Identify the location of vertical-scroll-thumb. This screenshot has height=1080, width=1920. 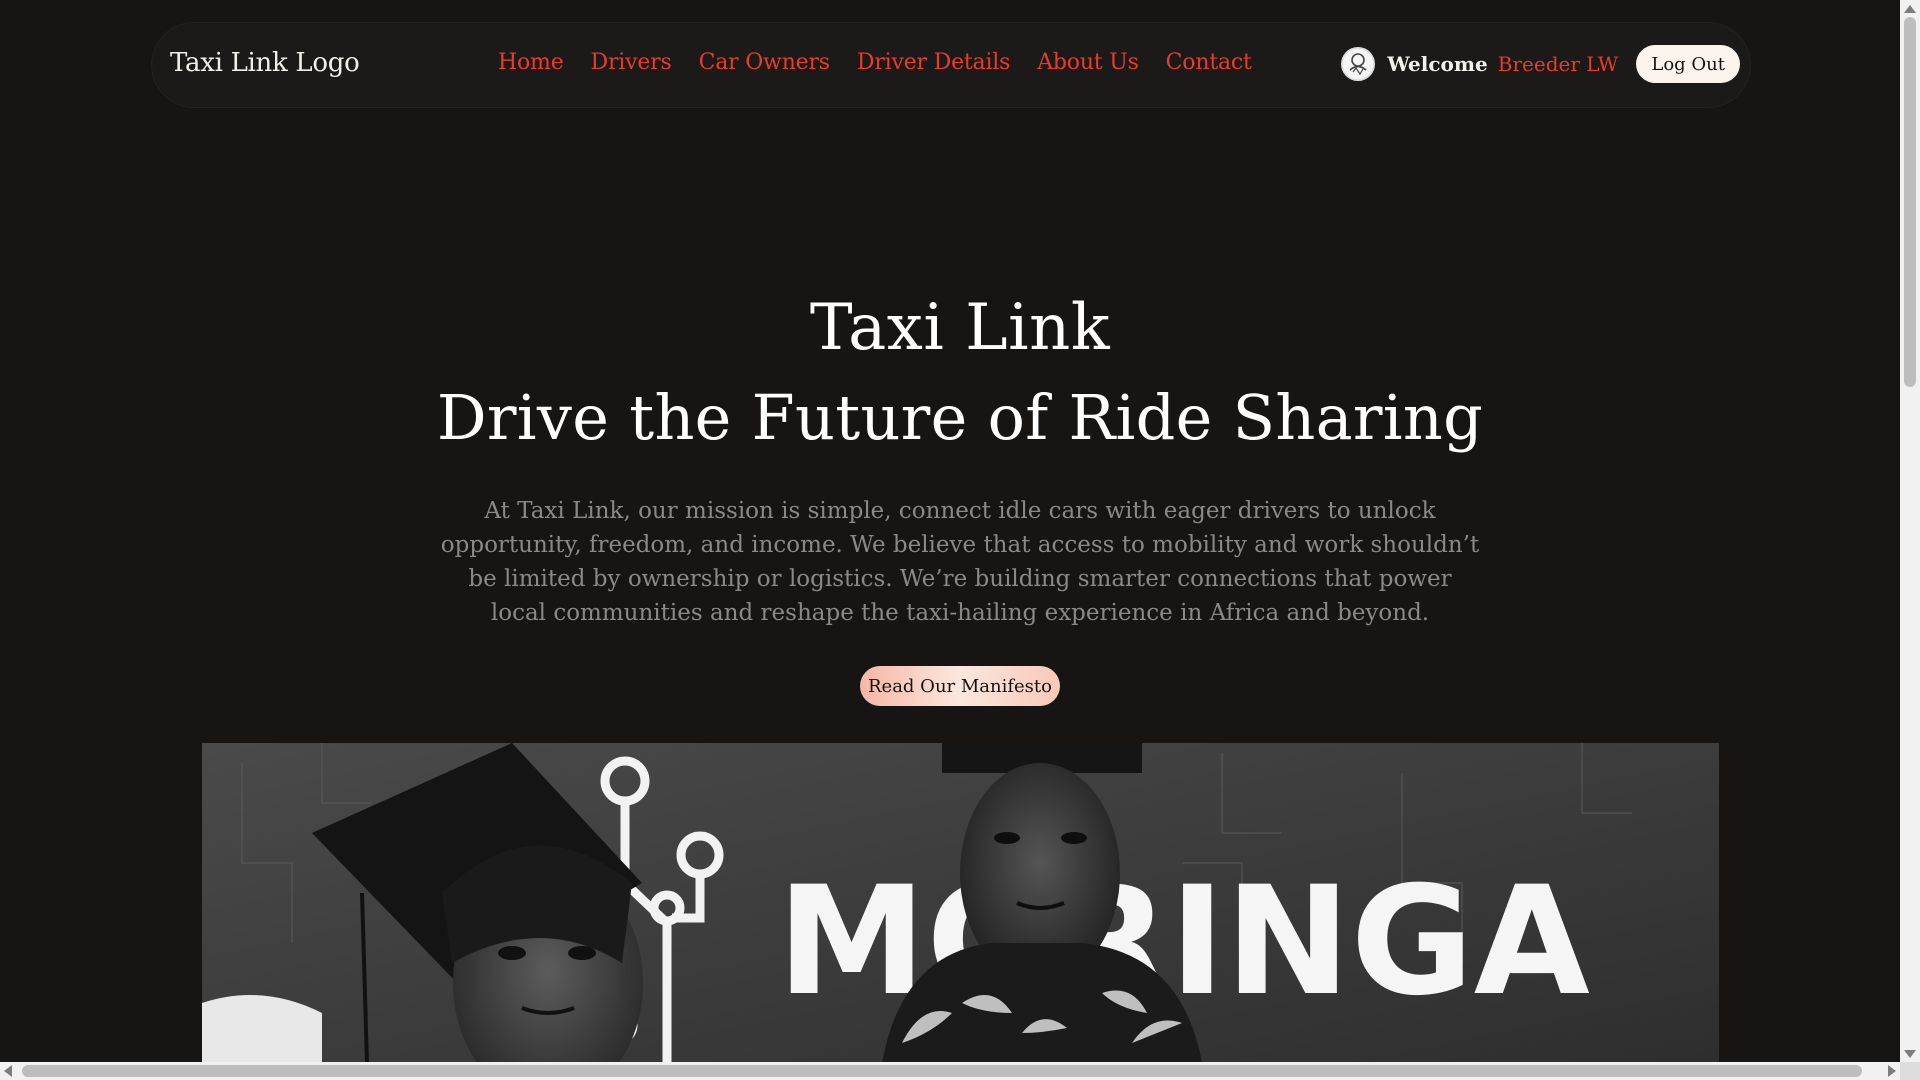
(1910, 202).